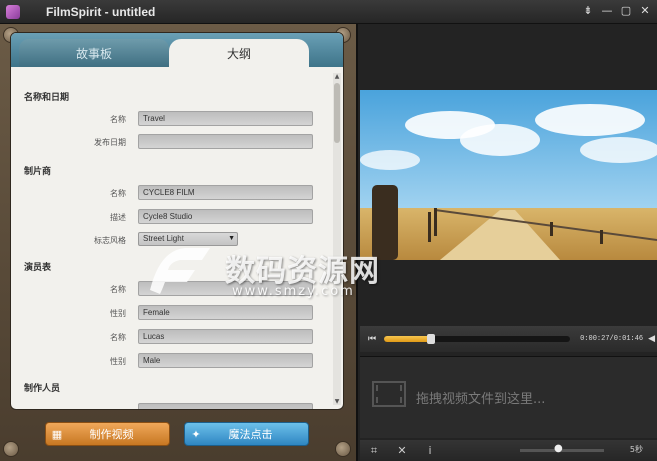 The height and width of the screenshot is (461, 657). Describe the element at coordinates (225, 118) in the screenshot. I see `name-field: Travel` at that location.